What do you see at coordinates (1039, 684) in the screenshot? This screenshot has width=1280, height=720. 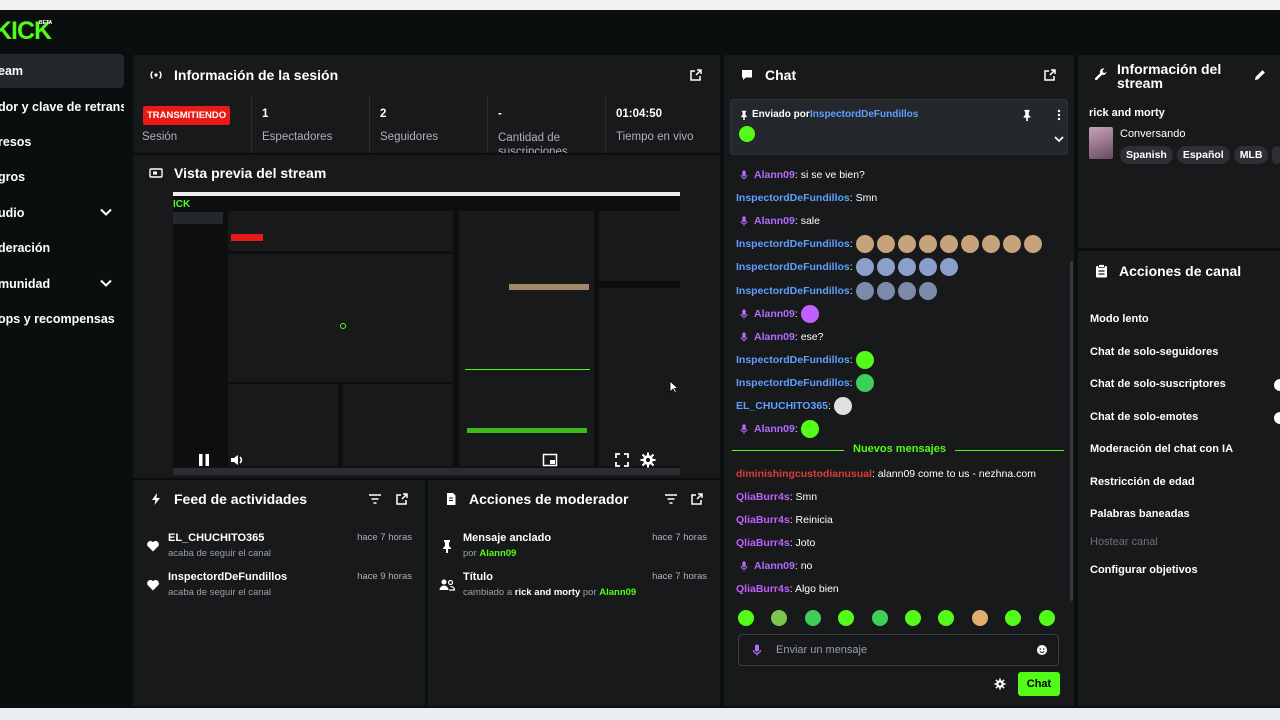 I see `send-chat-button: Chat` at bounding box center [1039, 684].